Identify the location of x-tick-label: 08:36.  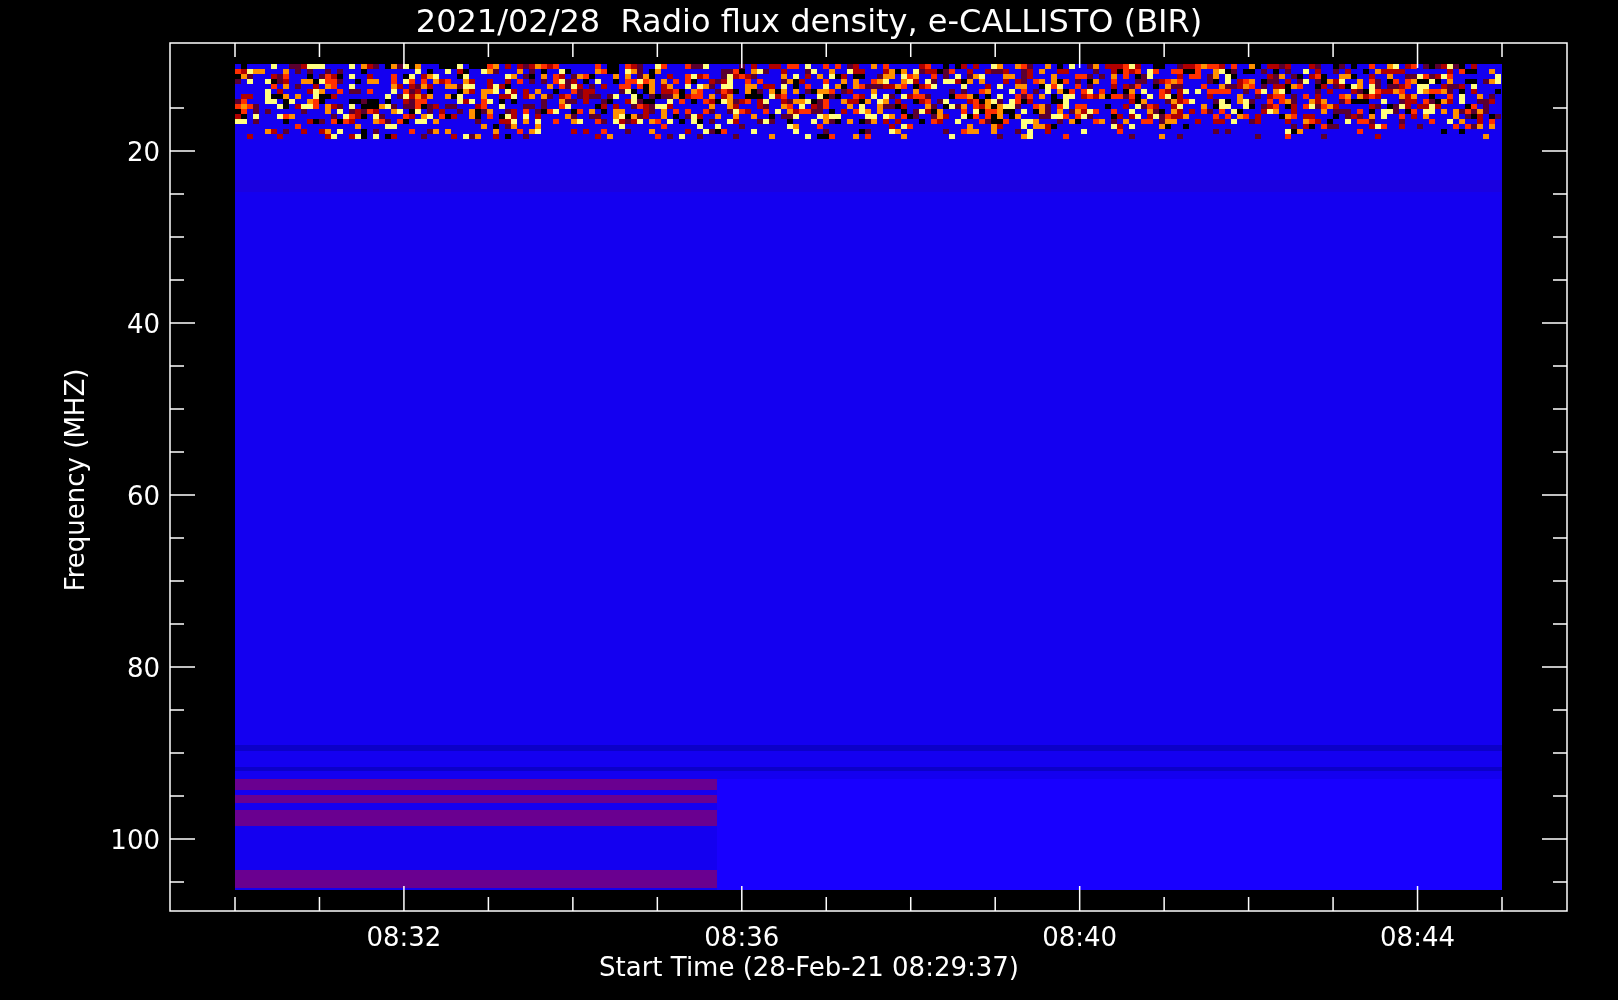
(742, 937).